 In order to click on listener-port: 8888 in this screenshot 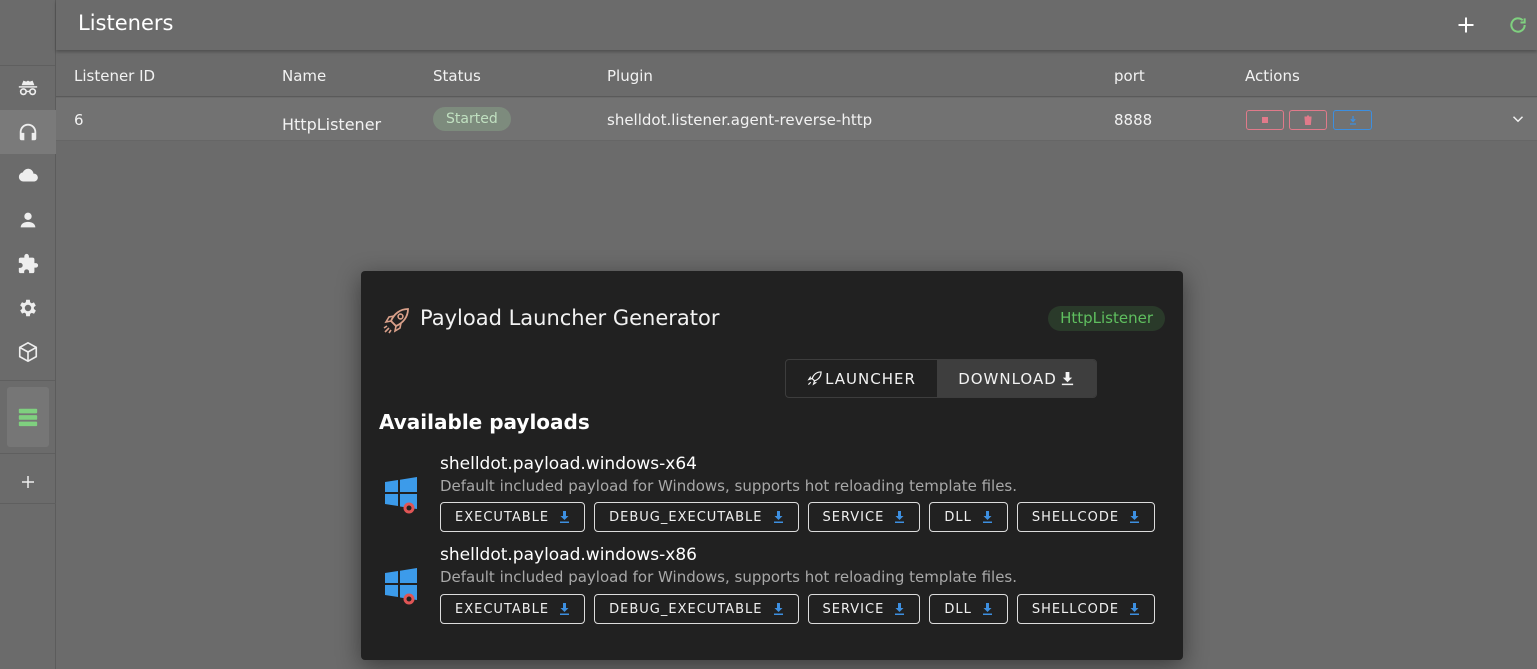, I will do `click(1133, 120)`.